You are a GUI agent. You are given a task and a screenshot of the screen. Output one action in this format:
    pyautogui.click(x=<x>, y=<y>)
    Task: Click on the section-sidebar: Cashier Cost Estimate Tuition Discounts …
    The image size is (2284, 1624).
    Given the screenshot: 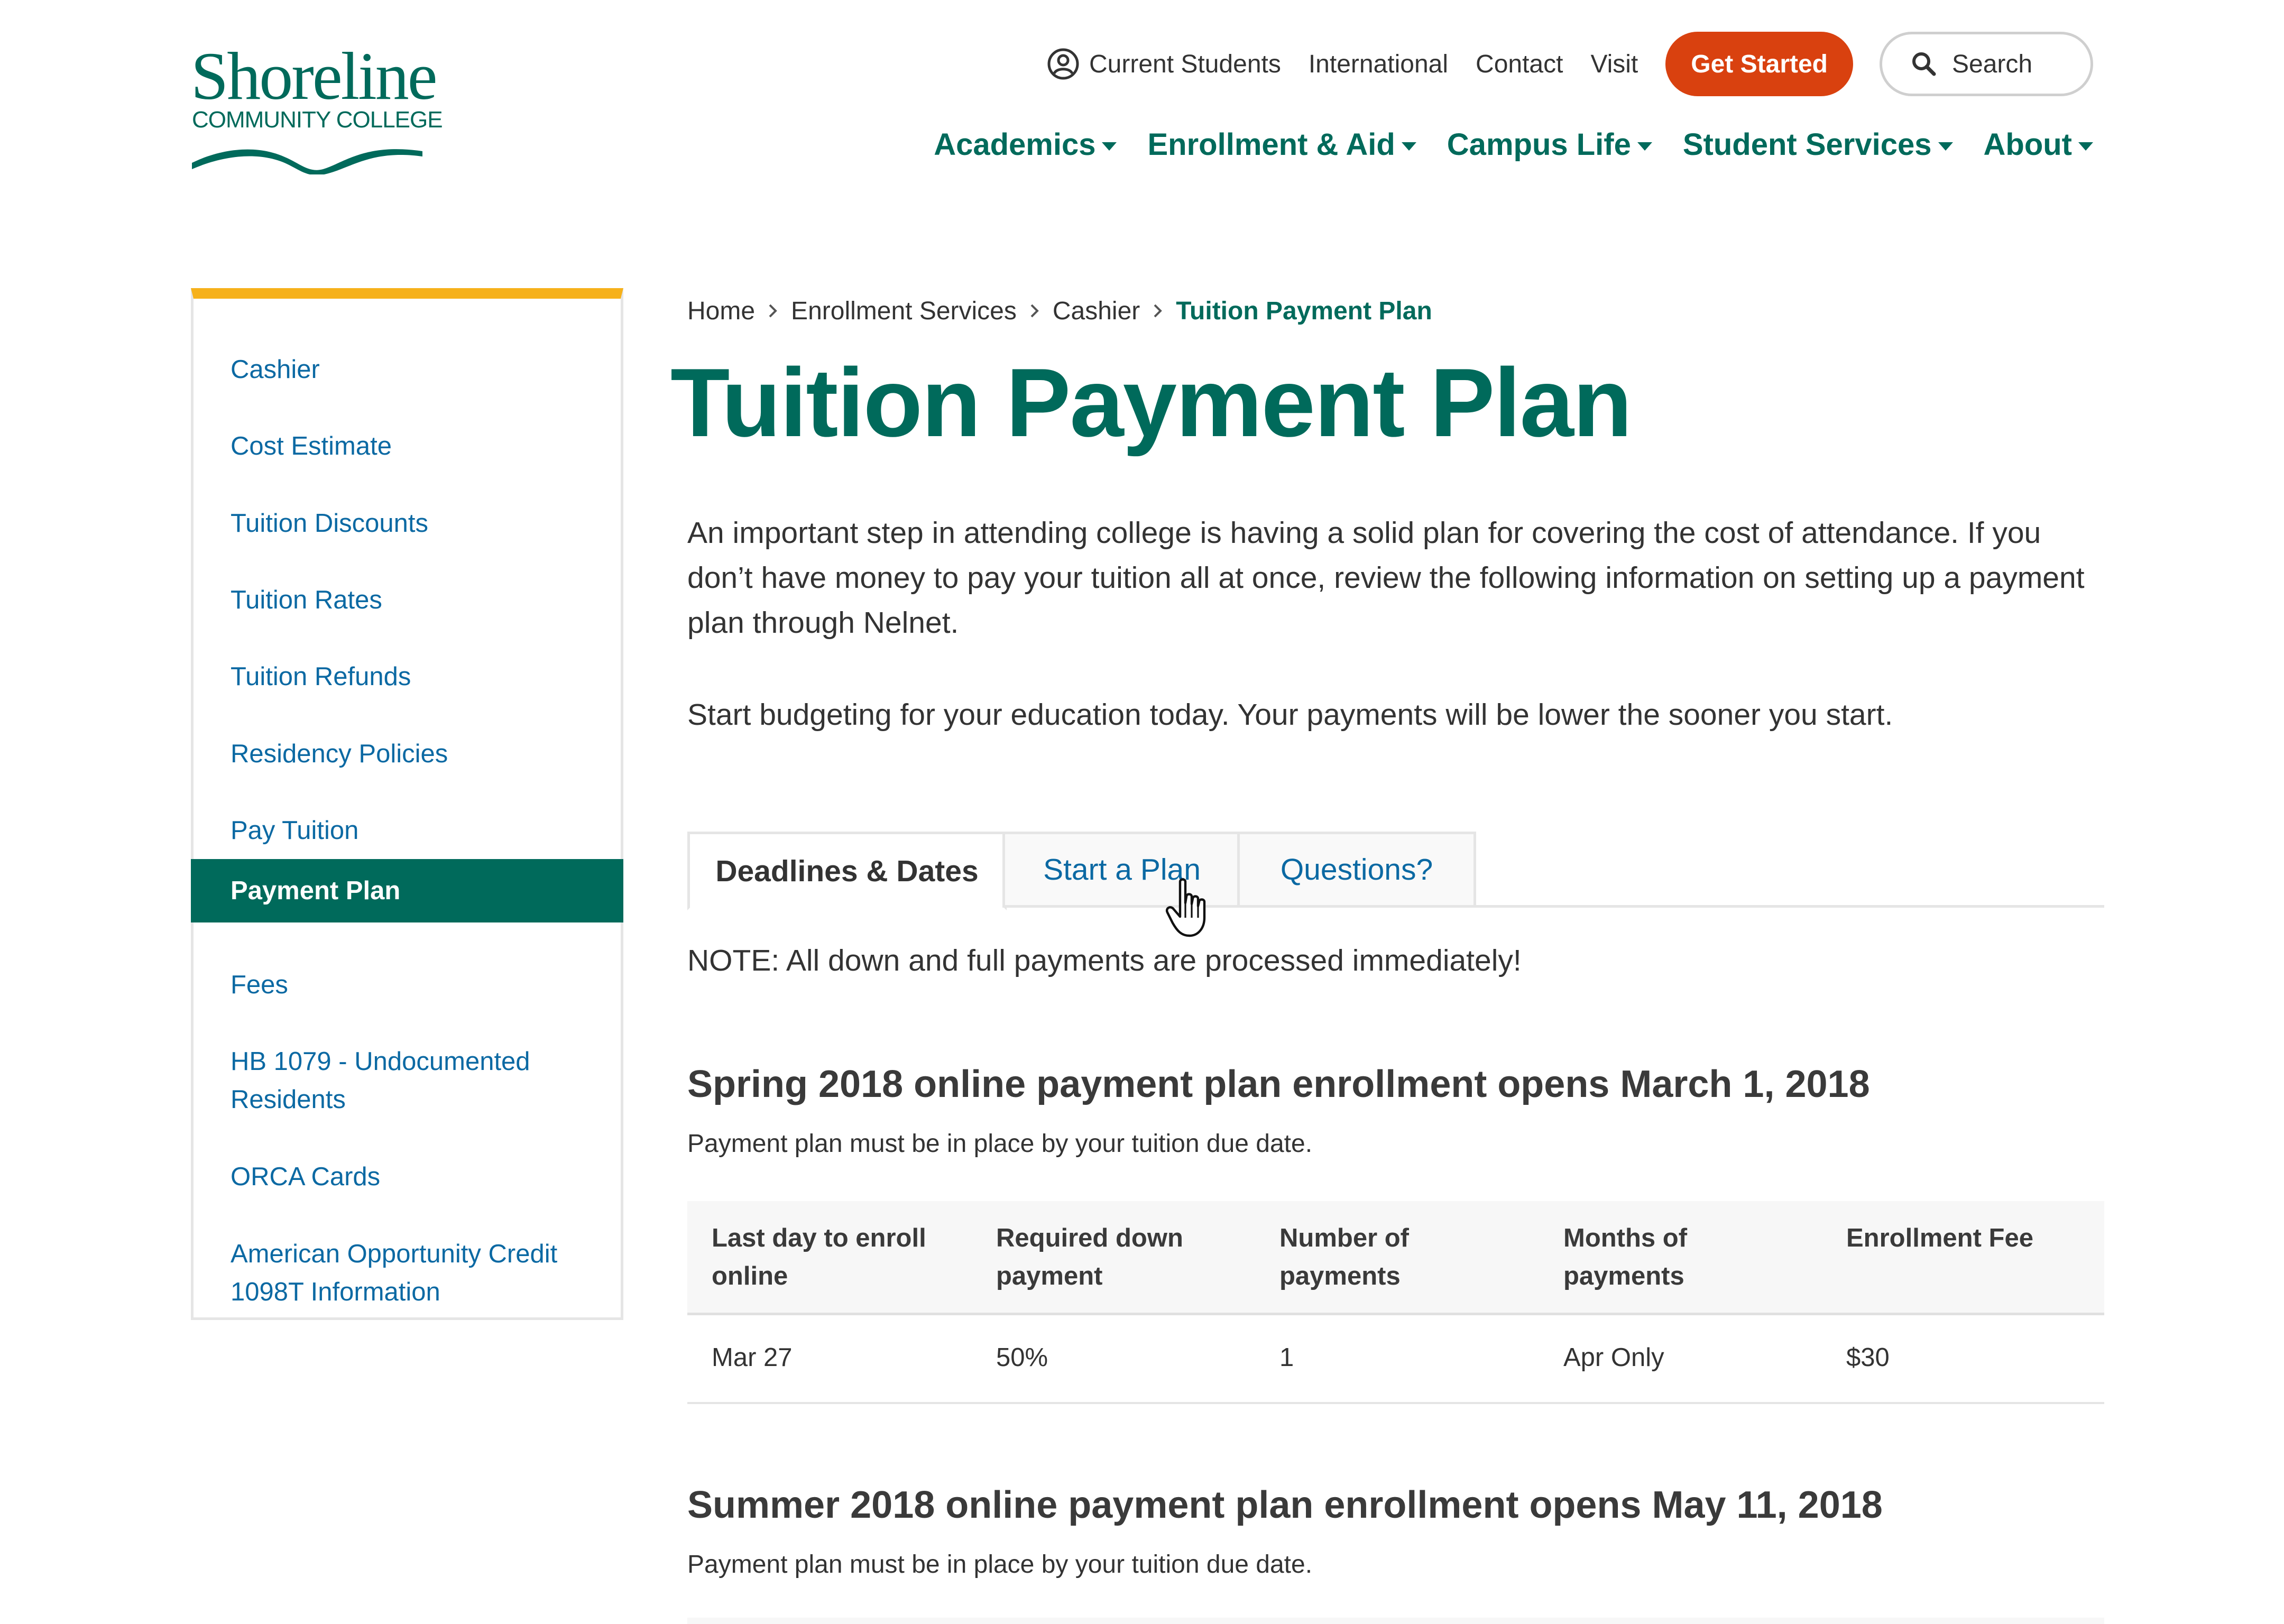 What is the action you would take?
    pyautogui.click(x=407, y=804)
    